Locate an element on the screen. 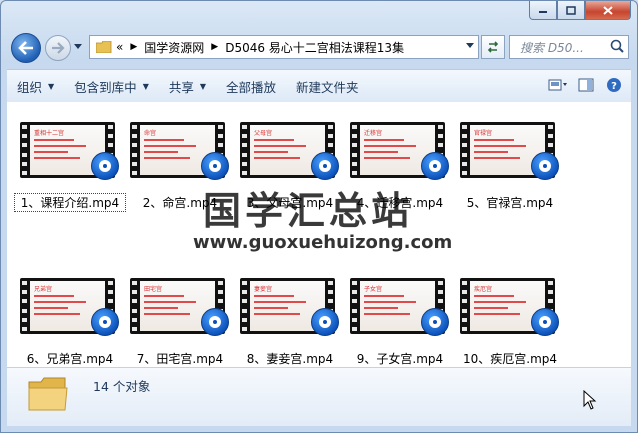 The height and width of the screenshot is (433, 638). file-item: 子女宫 9、子女宫.mp4 is located at coordinates (400, 319).